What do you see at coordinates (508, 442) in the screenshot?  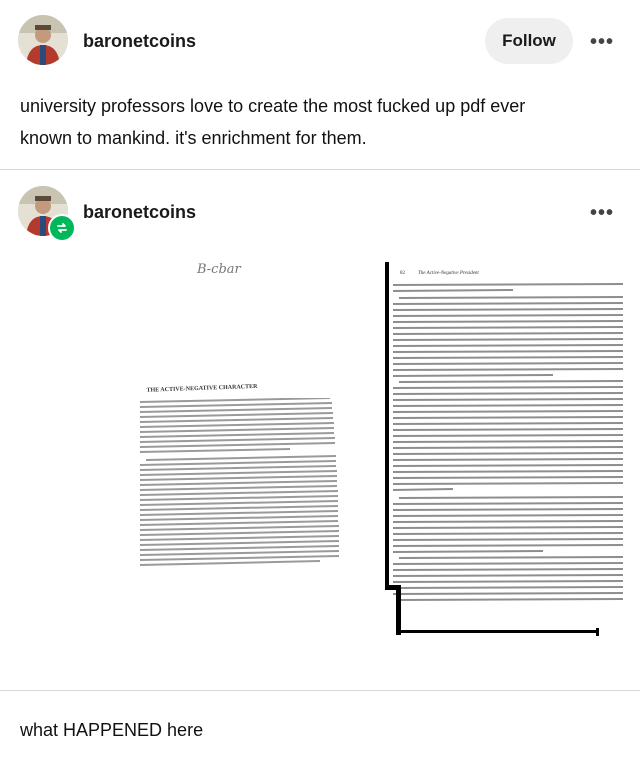 I see `right-page-text-lines` at bounding box center [508, 442].